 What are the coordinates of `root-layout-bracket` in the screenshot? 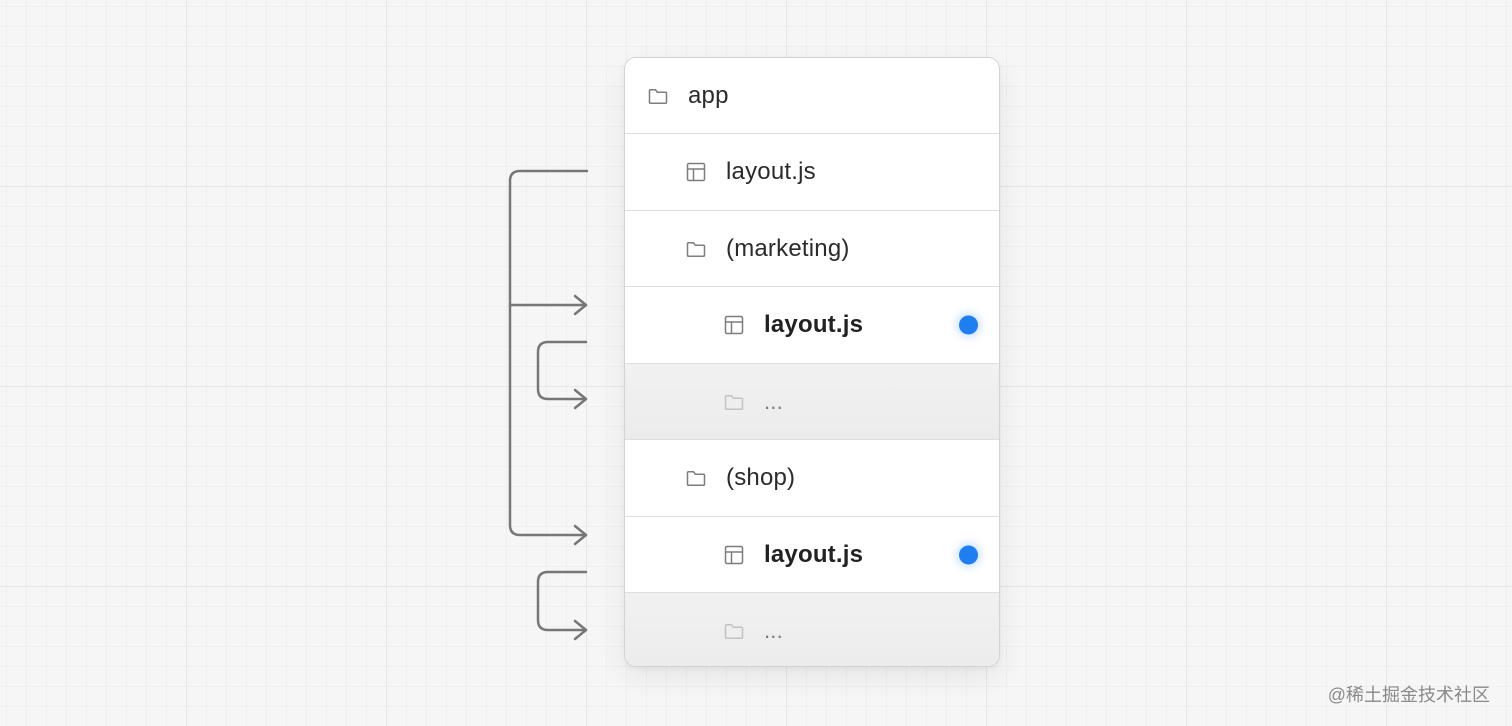 It's located at (548, 353).